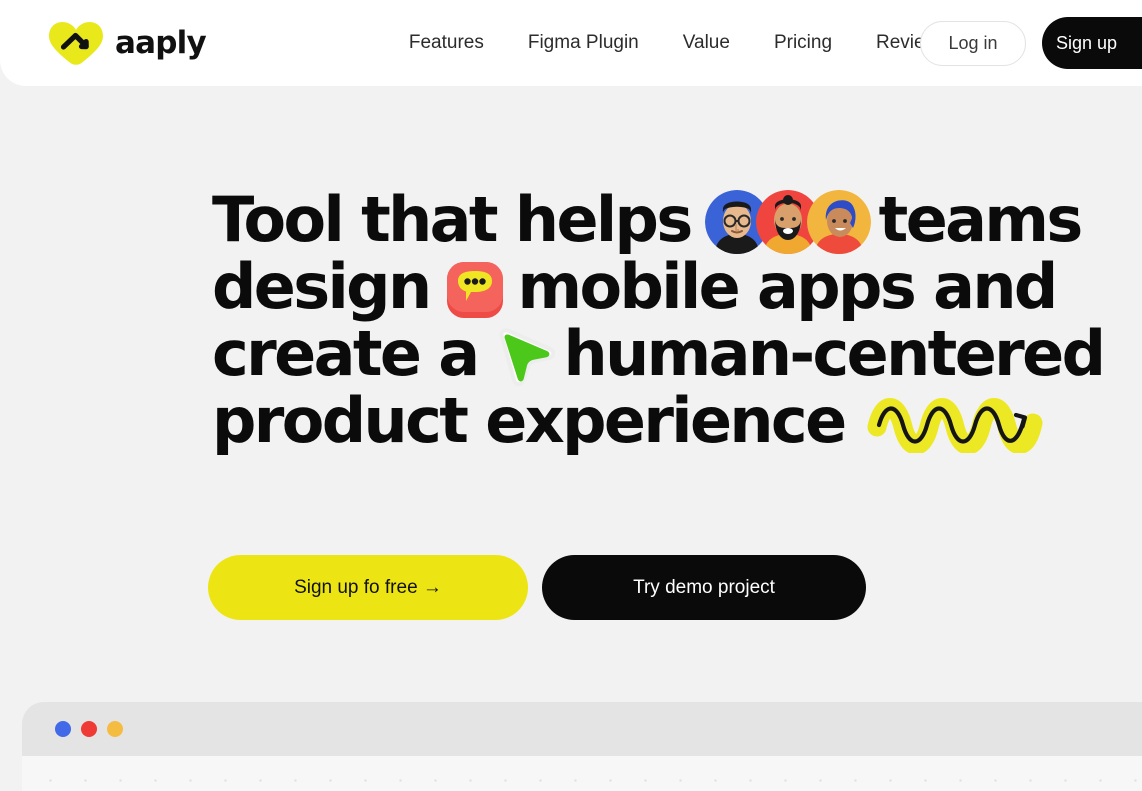 This screenshot has width=1142, height=791. I want to click on hero-cta-row: Sign up fo free → Try demo project, so click(675, 587).